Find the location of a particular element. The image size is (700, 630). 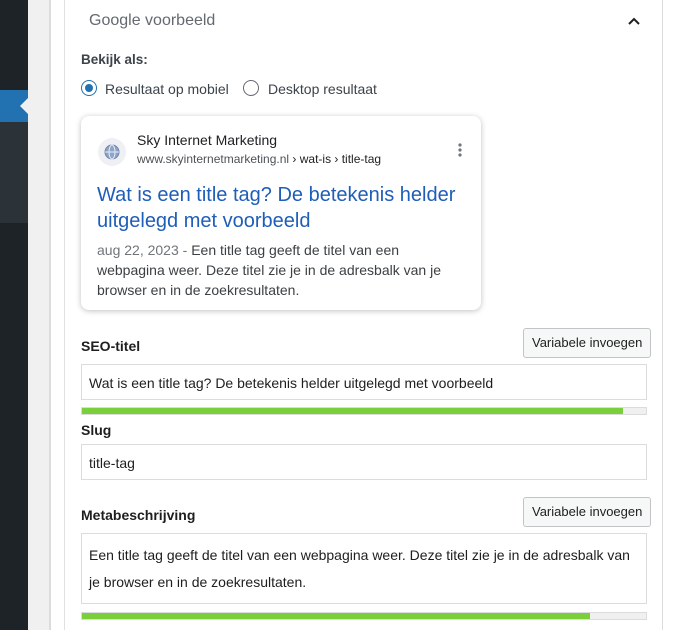

radio-mobile is located at coordinates (89, 88).